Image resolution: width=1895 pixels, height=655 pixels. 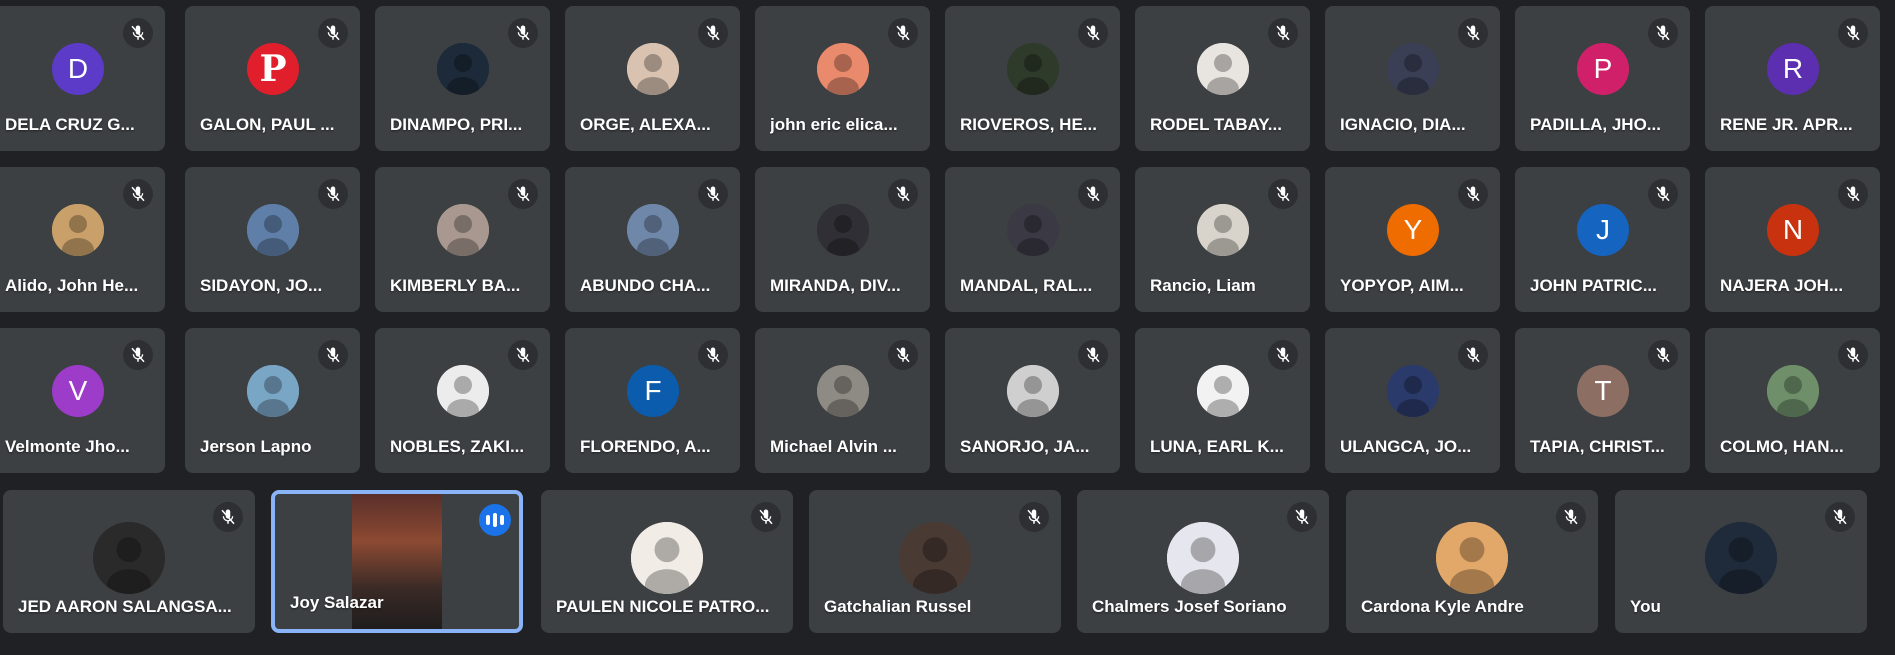 What do you see at coordinates (935, 561) in the screenshot?
I see `participant-tile: Gatchalian Russel` at bounding box center [935, 561].